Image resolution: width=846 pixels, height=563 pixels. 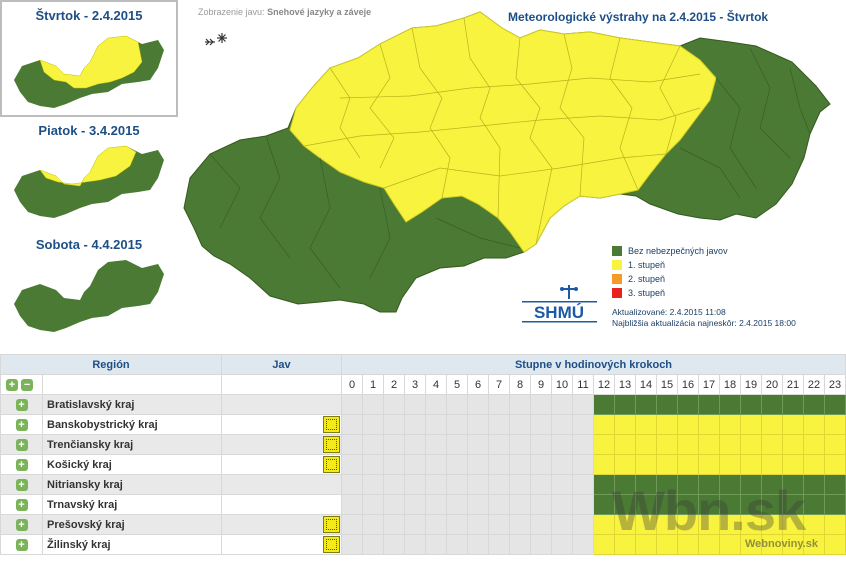 I want to click on last-updated: Aktualizované: 2.4.2015 11:08, so click(x=669, y=312).